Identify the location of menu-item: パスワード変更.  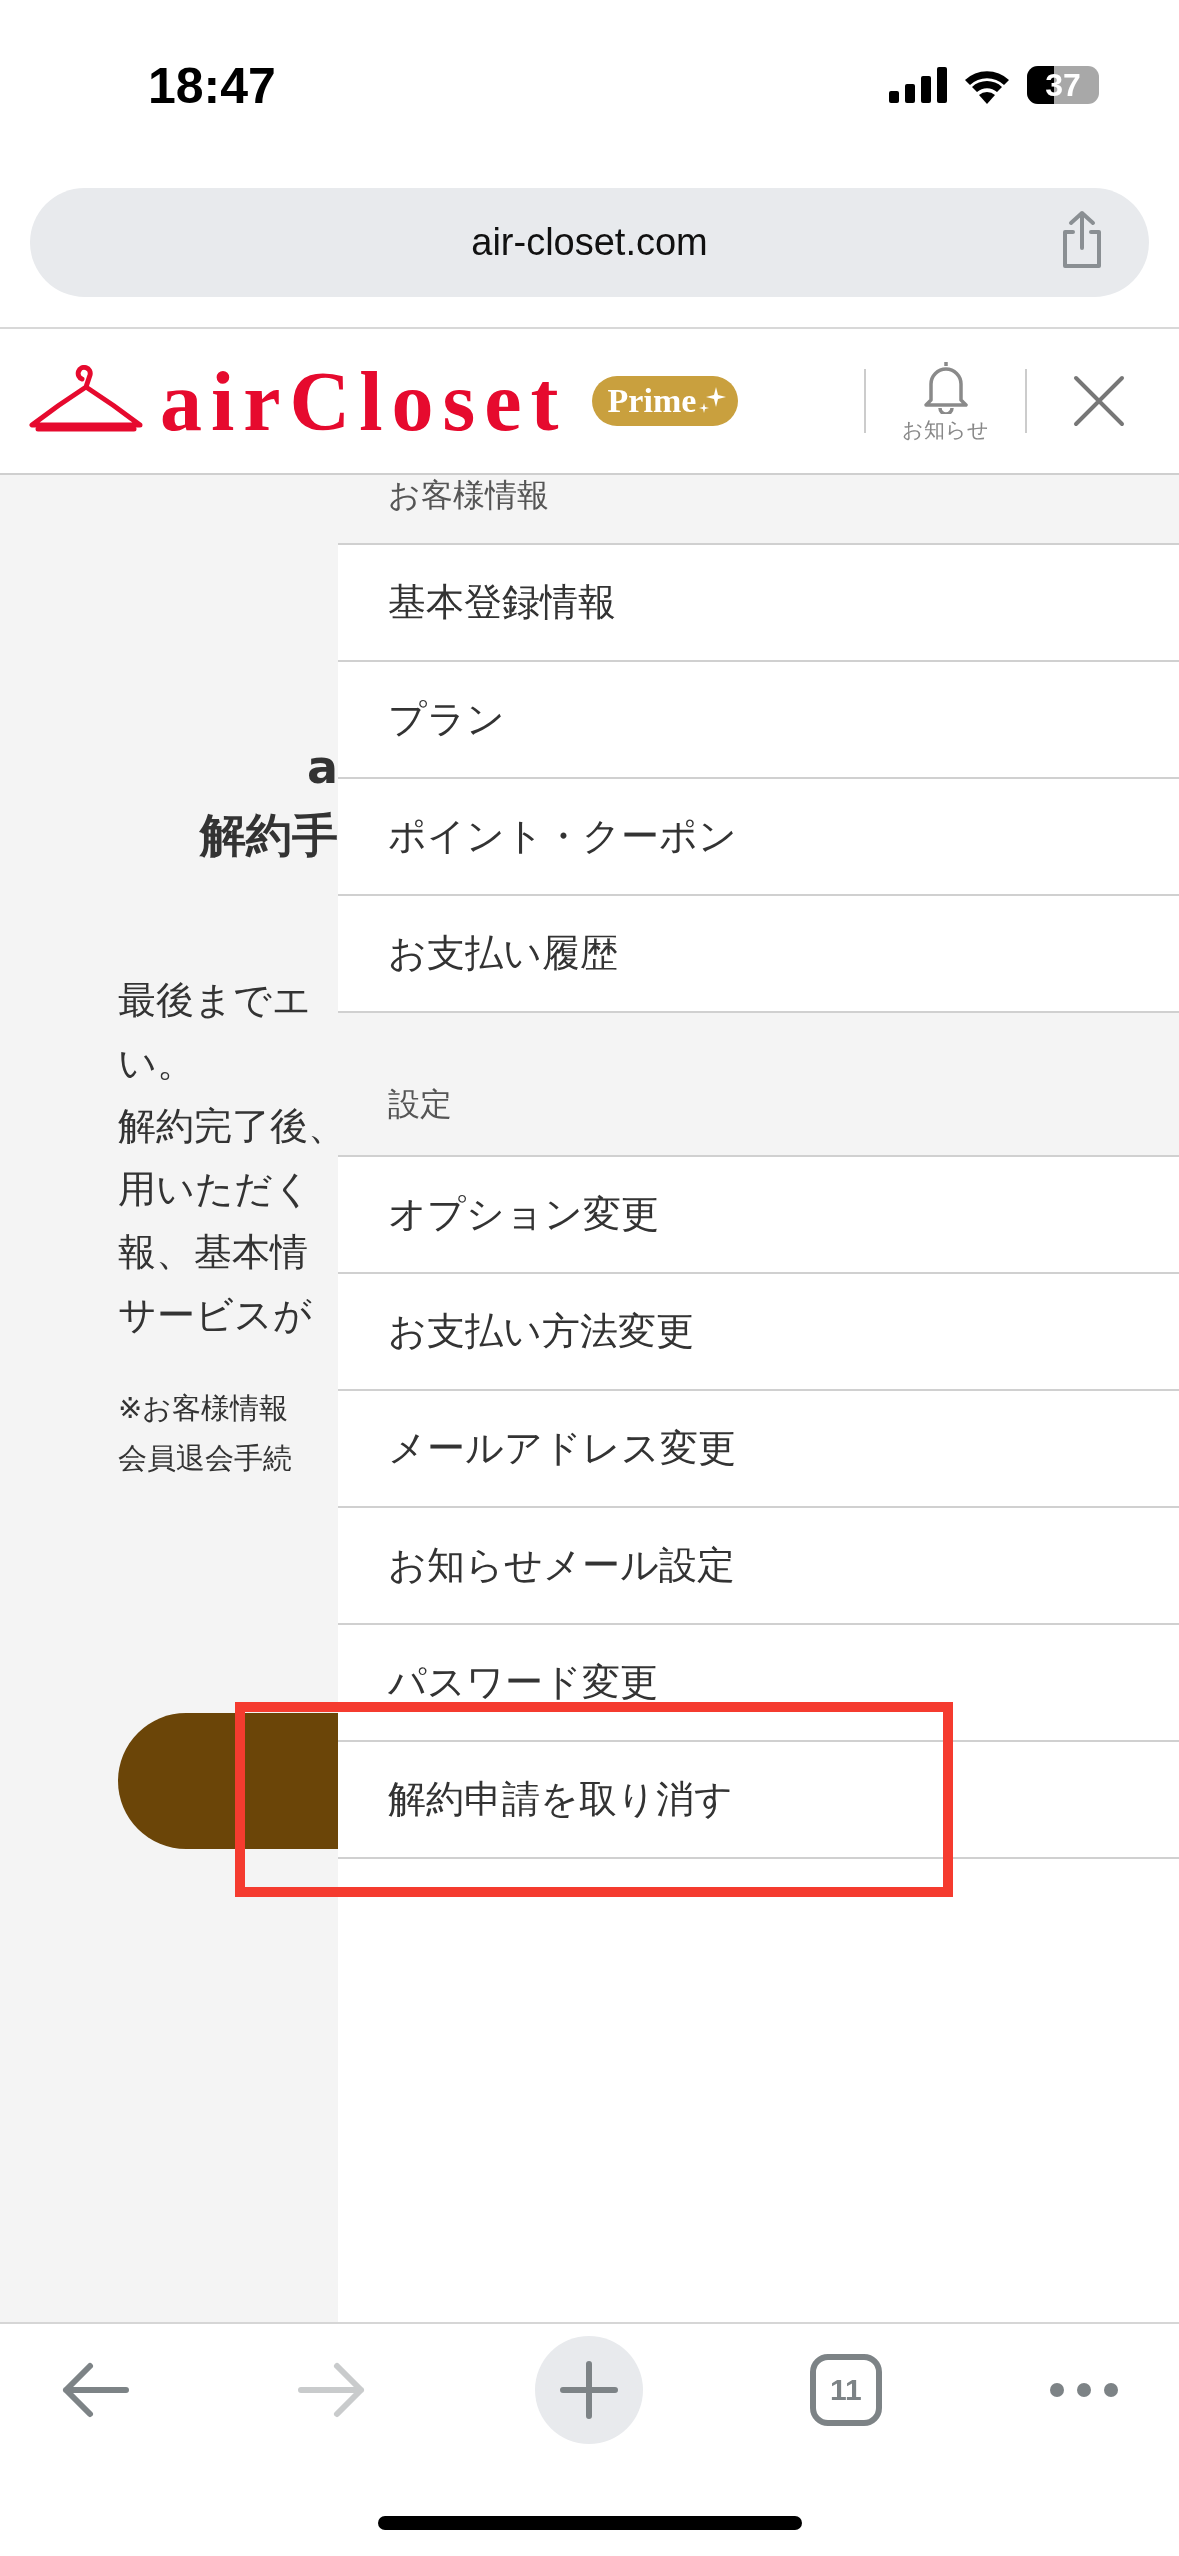
(758, 1683).